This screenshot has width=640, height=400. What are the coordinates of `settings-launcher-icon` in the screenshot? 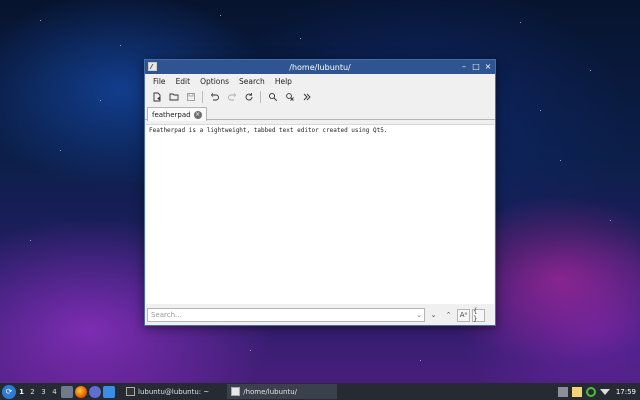 It's located at (95, 391).